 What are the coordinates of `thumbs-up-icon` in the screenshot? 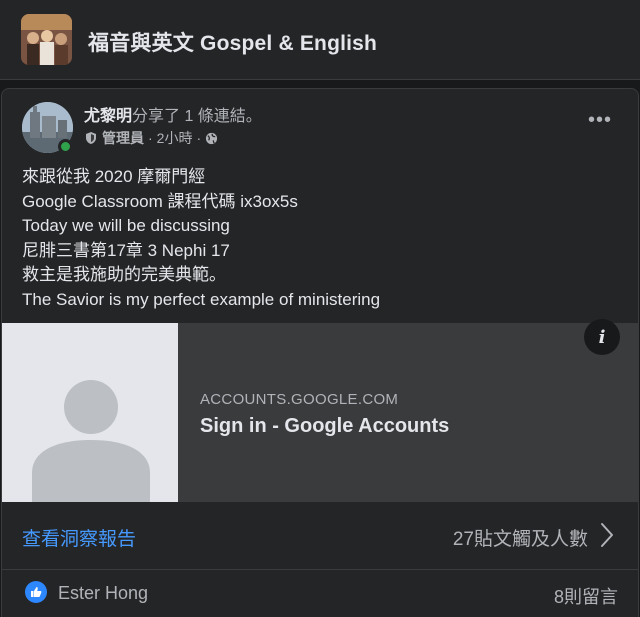 It's located at (36, 592).